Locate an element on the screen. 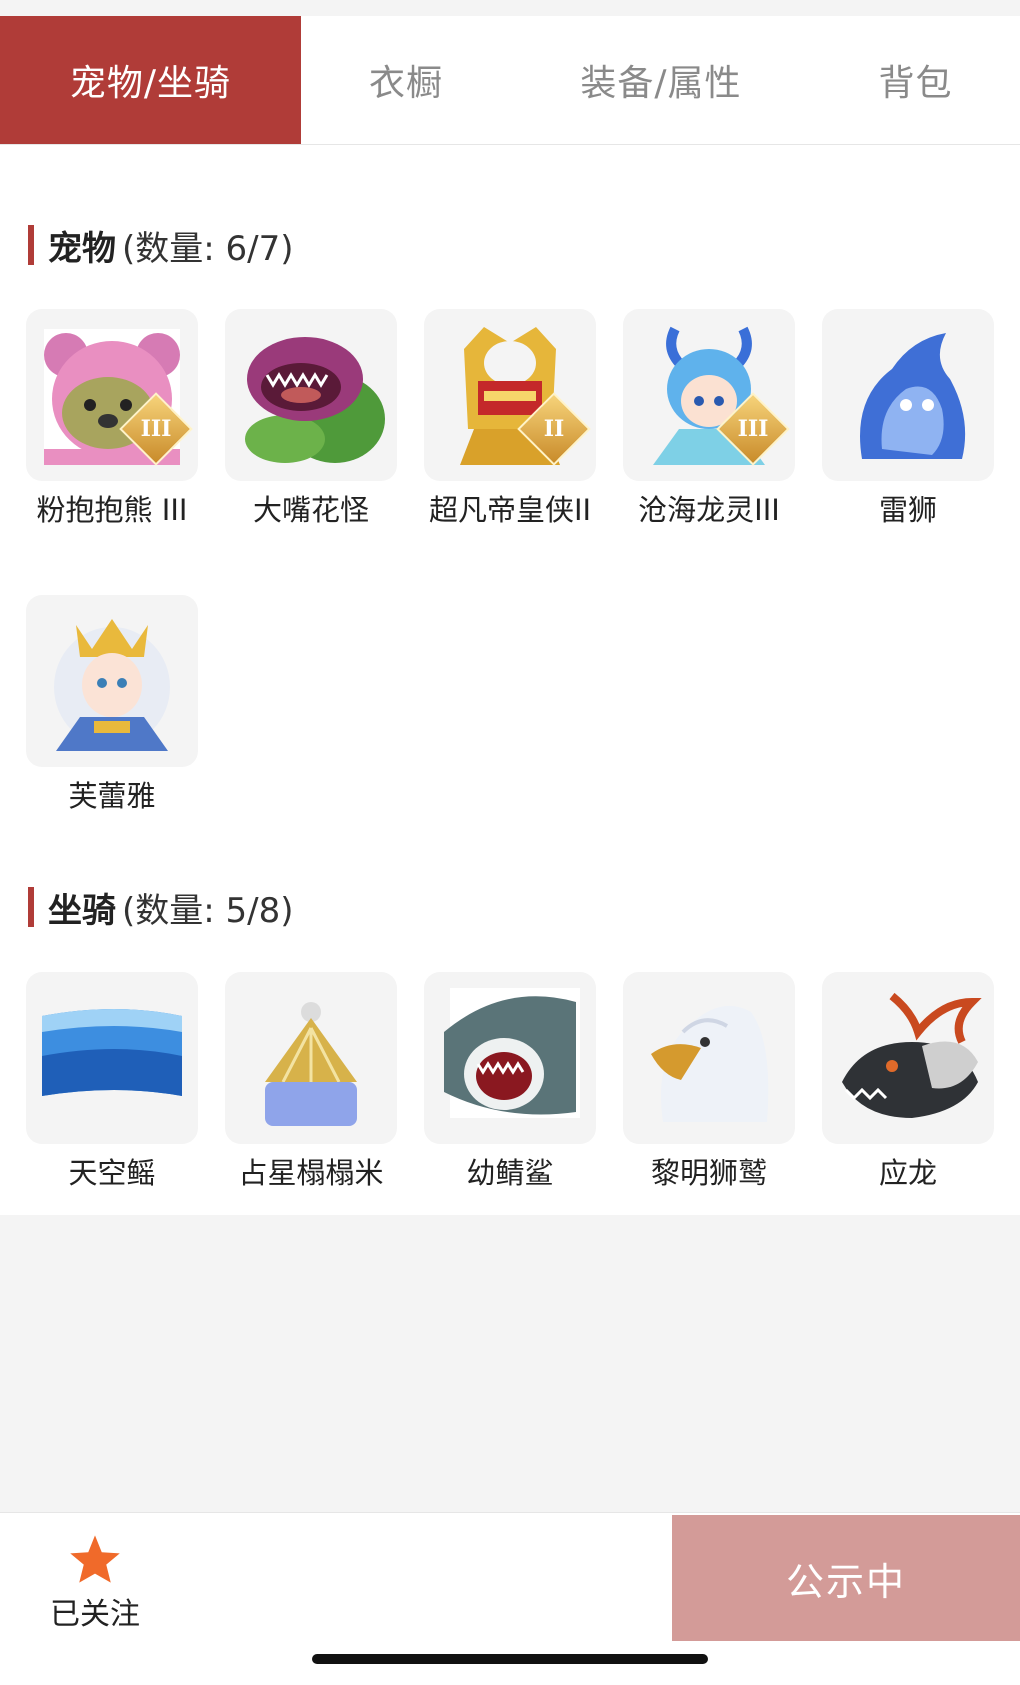 The image size is (1020, 1685). pets-section-title: 宠物 (数量: 6/7) is located at coordinates (161, 246).